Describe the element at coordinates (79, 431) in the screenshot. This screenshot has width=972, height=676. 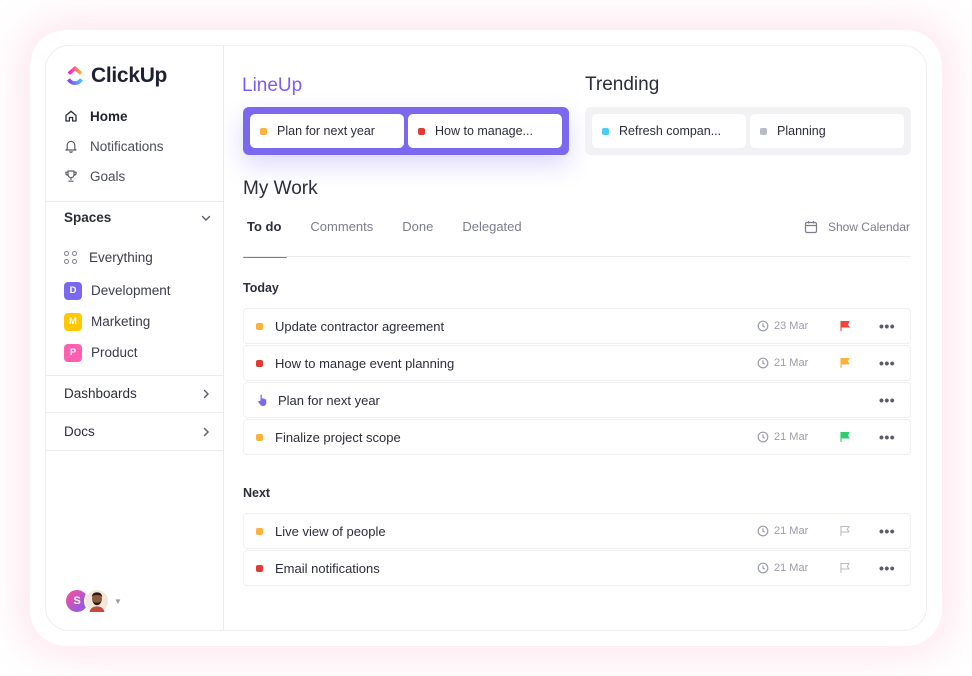
I see `docs-label: Docs` at that location.